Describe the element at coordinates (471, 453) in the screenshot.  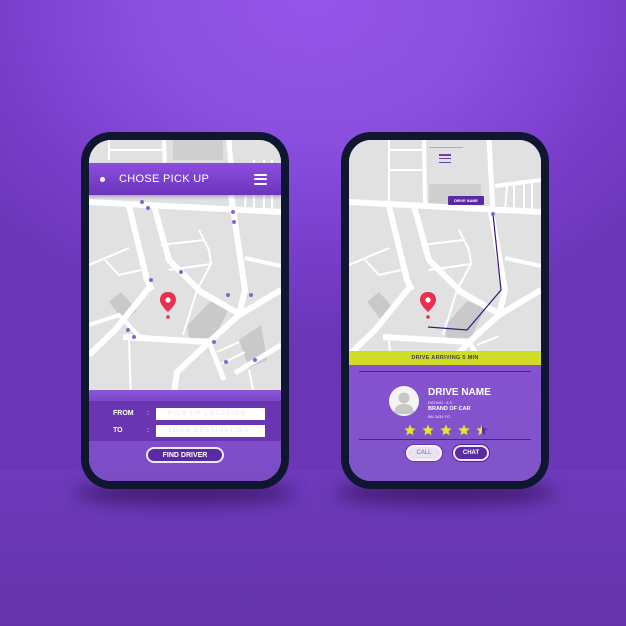
I see `chat-button: CHAT` at that location.